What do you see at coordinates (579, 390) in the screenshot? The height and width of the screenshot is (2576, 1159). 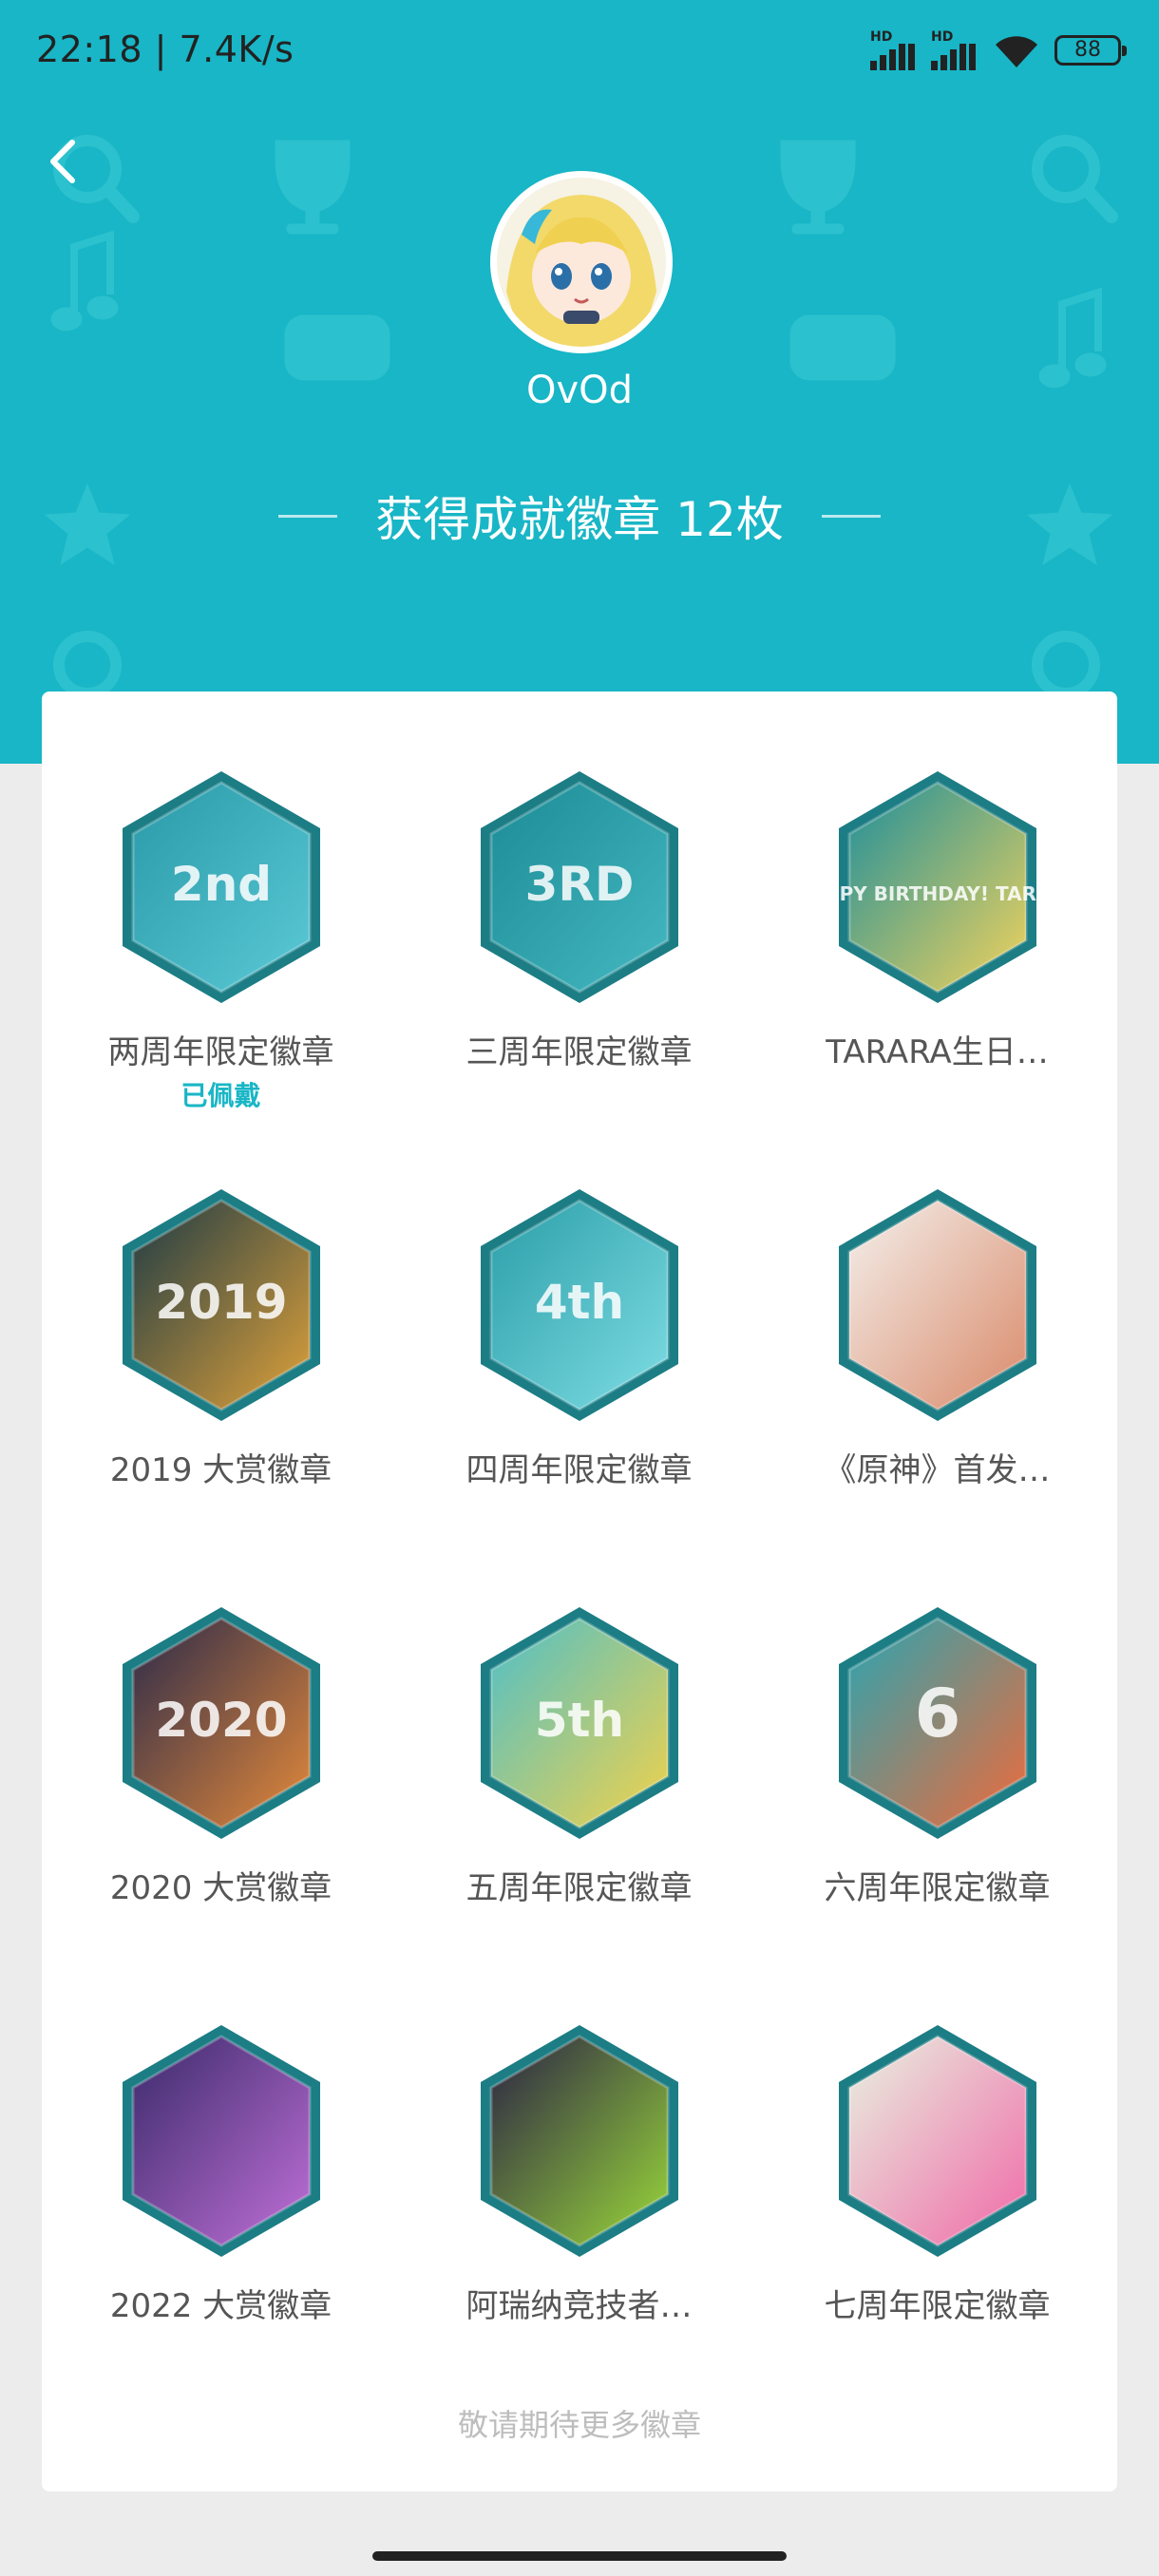 I see `username: OvOd` at bounding box center [579, 390].